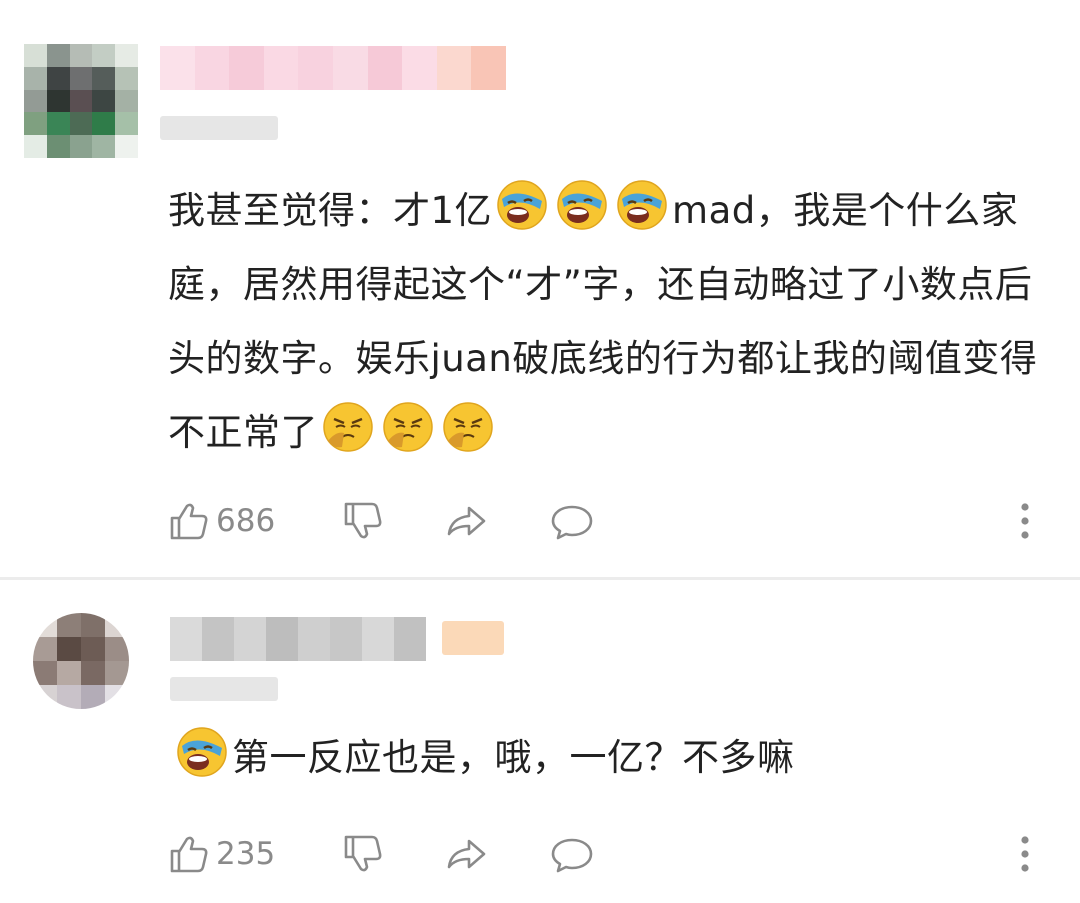  Describe the element at coordinates (246, 521) in the screenshot. I see `like-count: 686` at that location.